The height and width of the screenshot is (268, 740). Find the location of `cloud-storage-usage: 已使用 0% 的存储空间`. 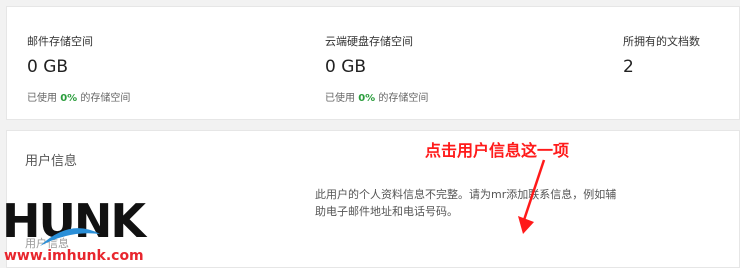

cloud-storage-usage: 已使用 0% 的存储空间 is located at coordinates (376, 96).